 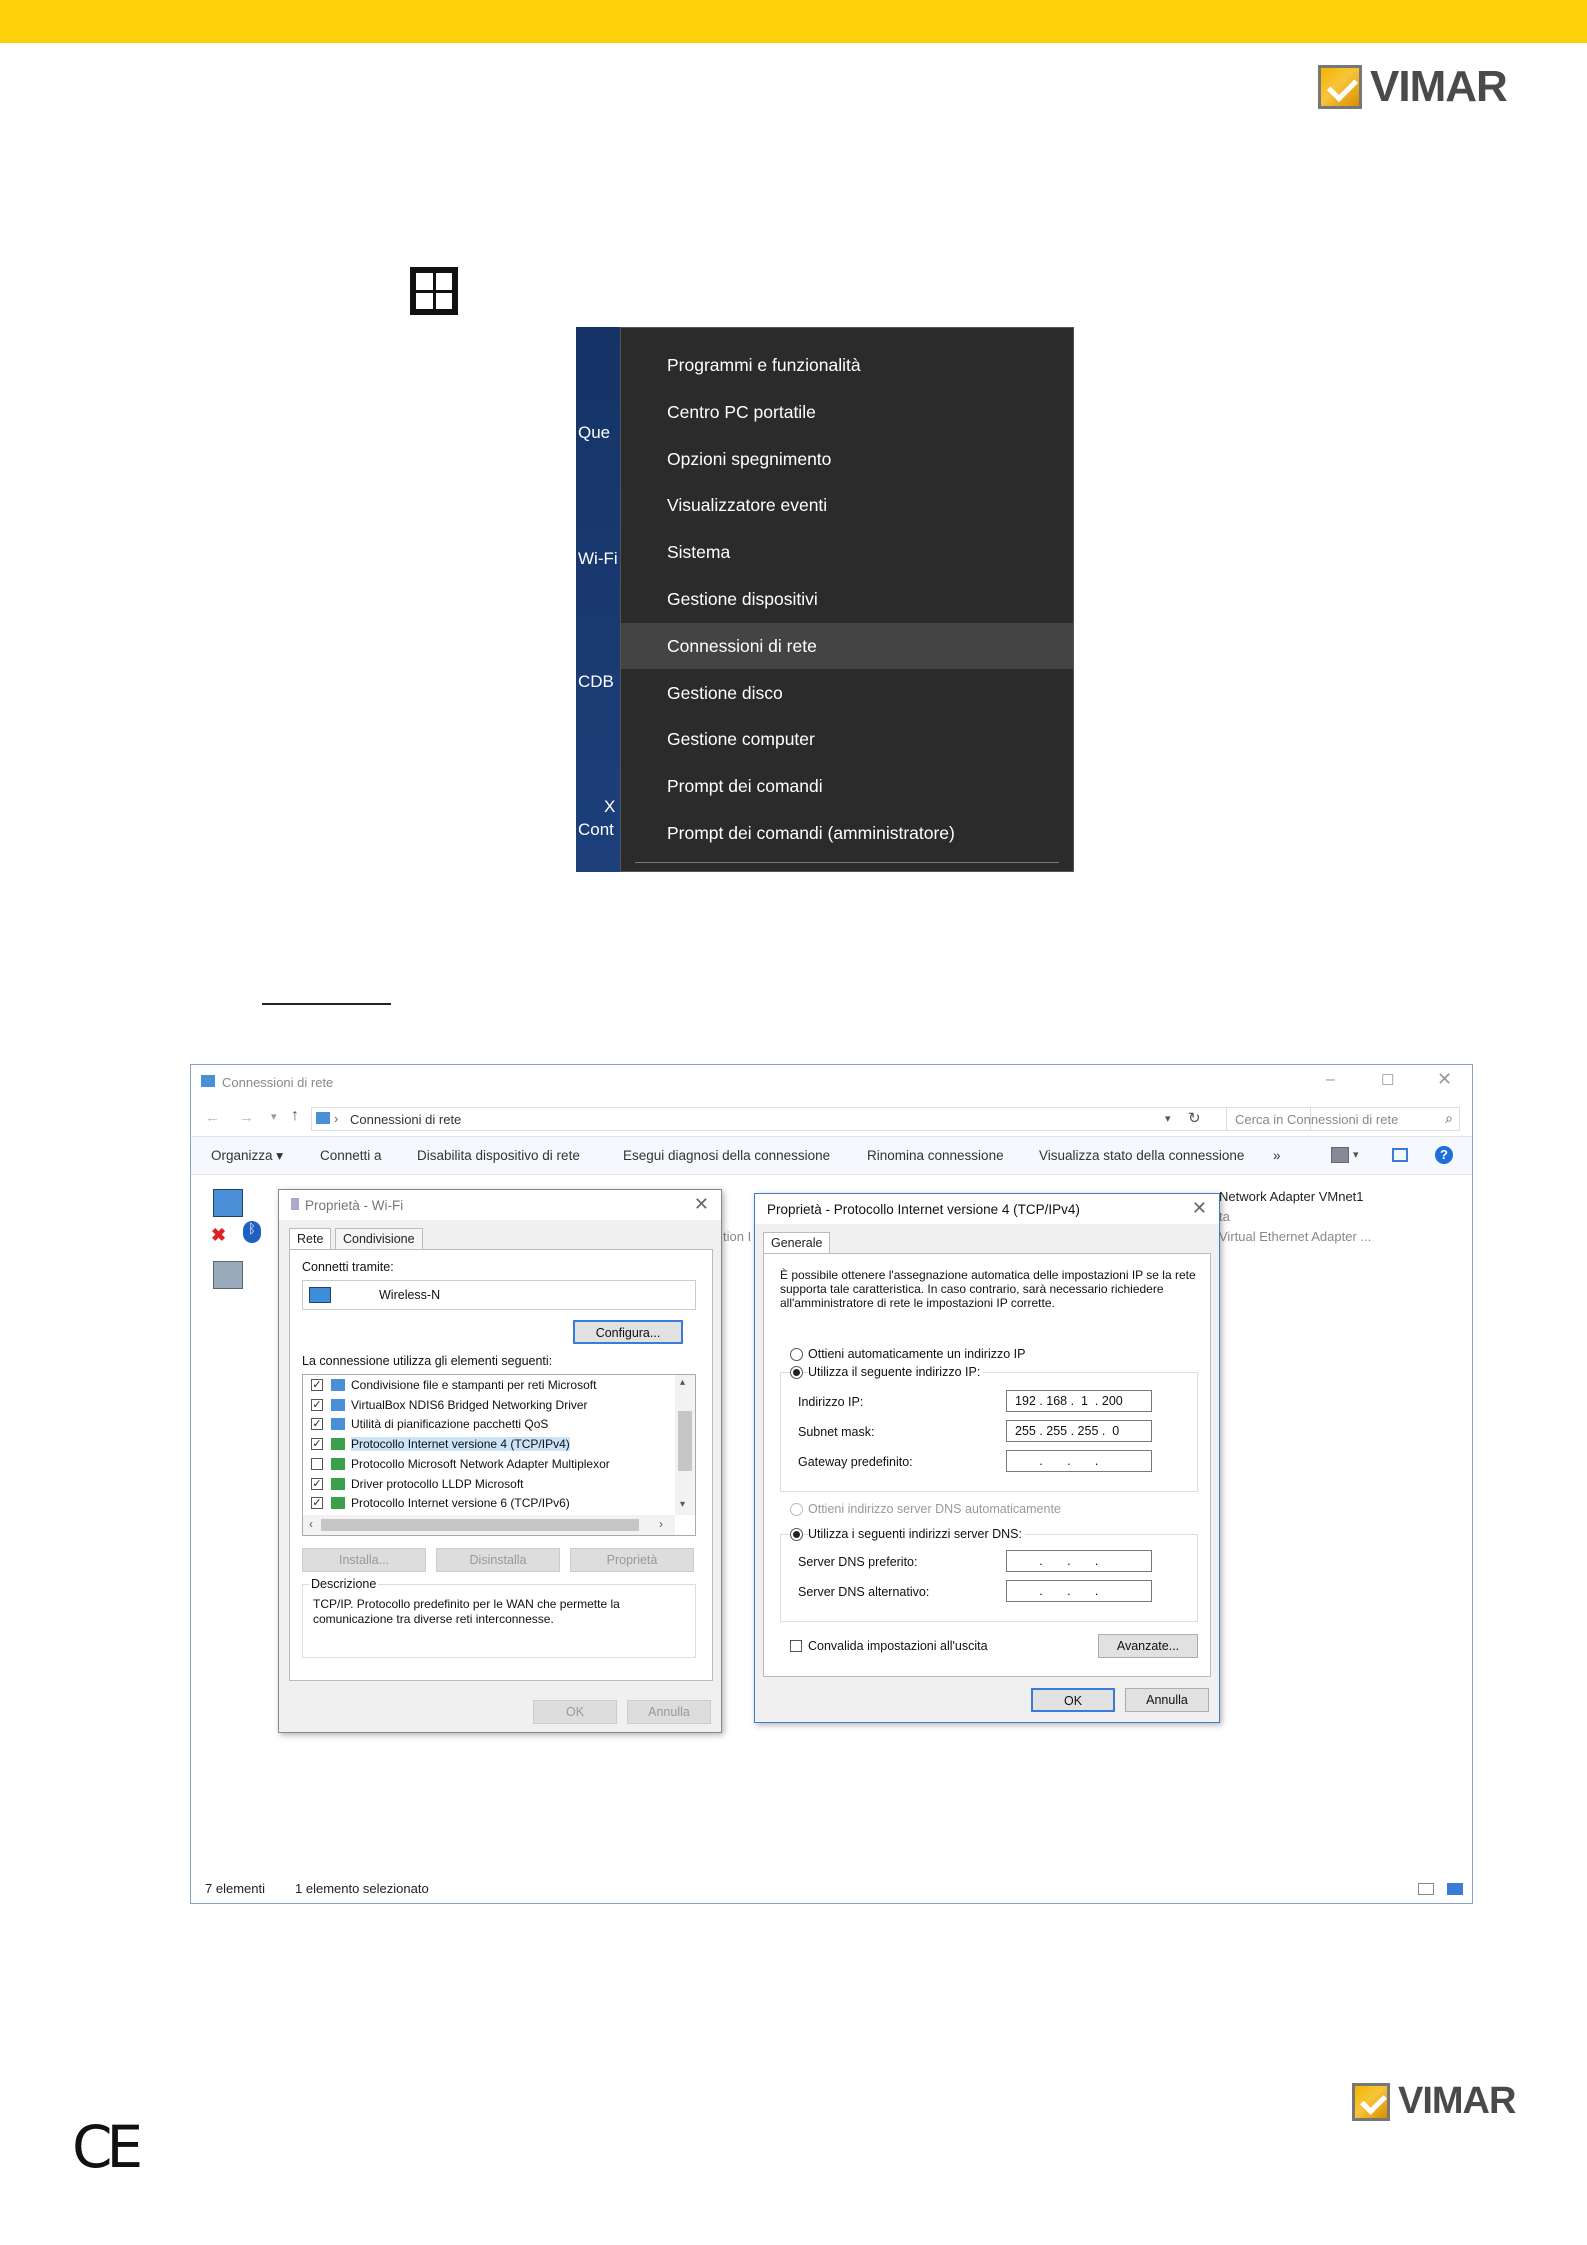 I want to click on cmd-rename: Rinomina connessione, so click(x=935, y=1155).